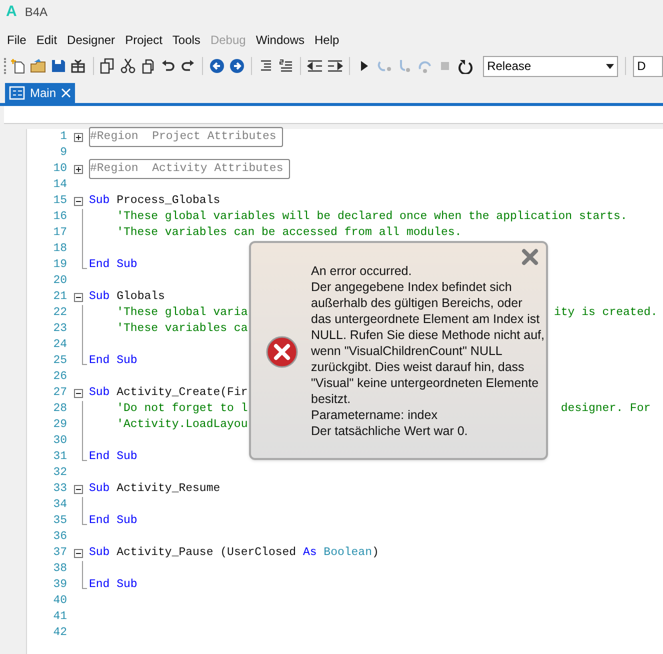 This screenshot has height=654, width=663. I want to click on code-text: Activity_Pause (UserClosed, so click(207, 553).